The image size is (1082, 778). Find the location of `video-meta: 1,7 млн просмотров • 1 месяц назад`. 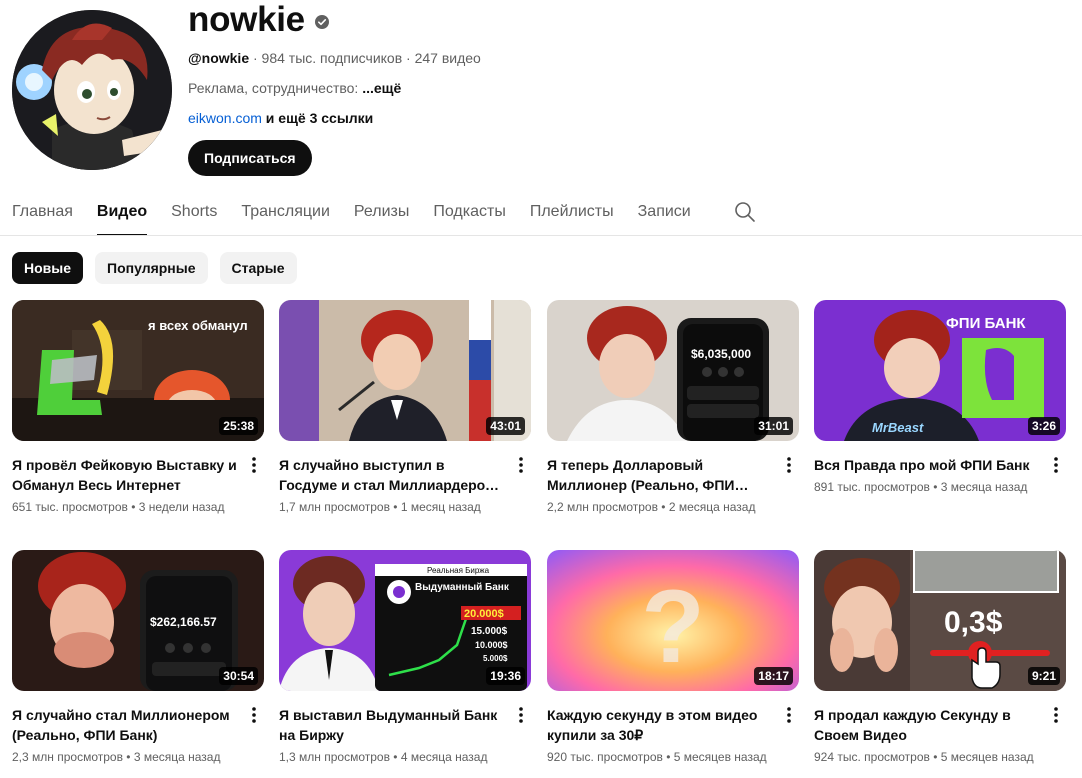

video-meta: 1,7 млн просмотров • 1 месяц назад is located at coordinates (380, 507).